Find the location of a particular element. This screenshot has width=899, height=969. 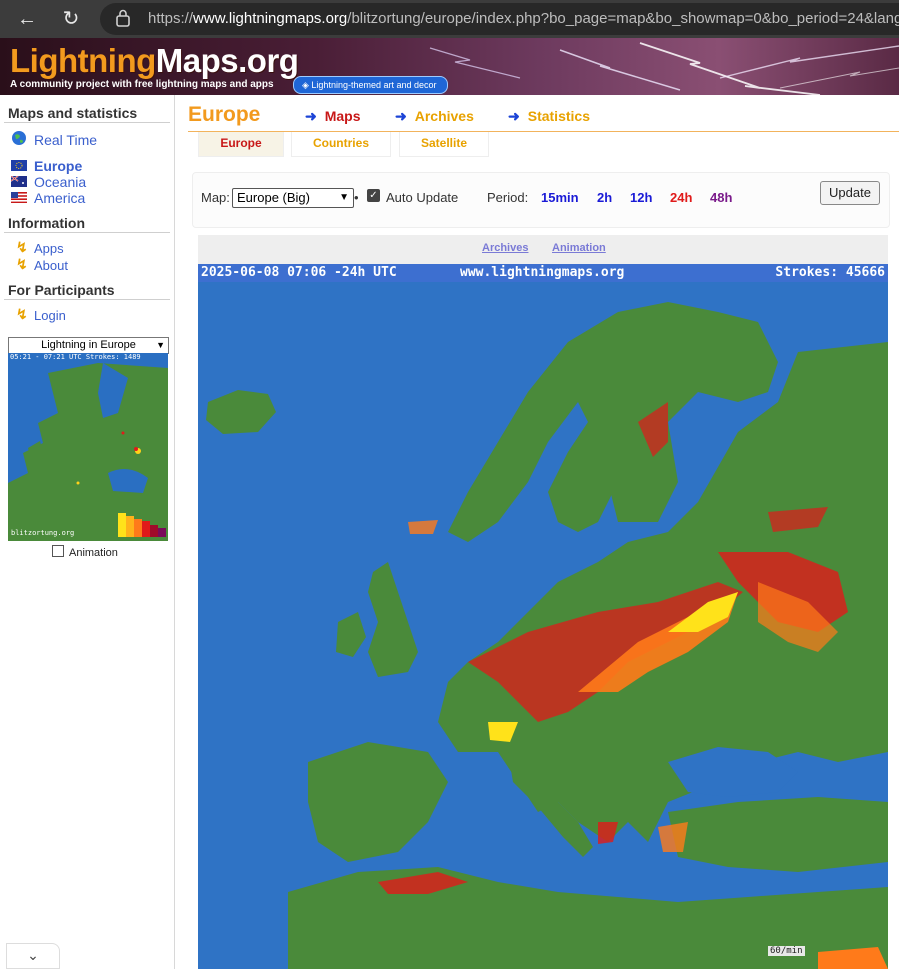

usa-flag-icon is located at coordinates (19, 197).